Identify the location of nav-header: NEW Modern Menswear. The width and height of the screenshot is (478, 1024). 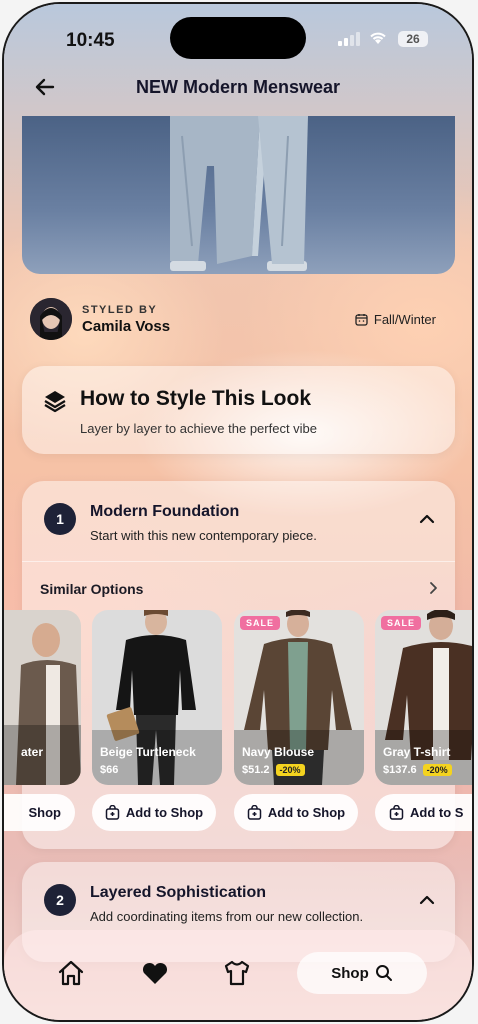
(238, 90).